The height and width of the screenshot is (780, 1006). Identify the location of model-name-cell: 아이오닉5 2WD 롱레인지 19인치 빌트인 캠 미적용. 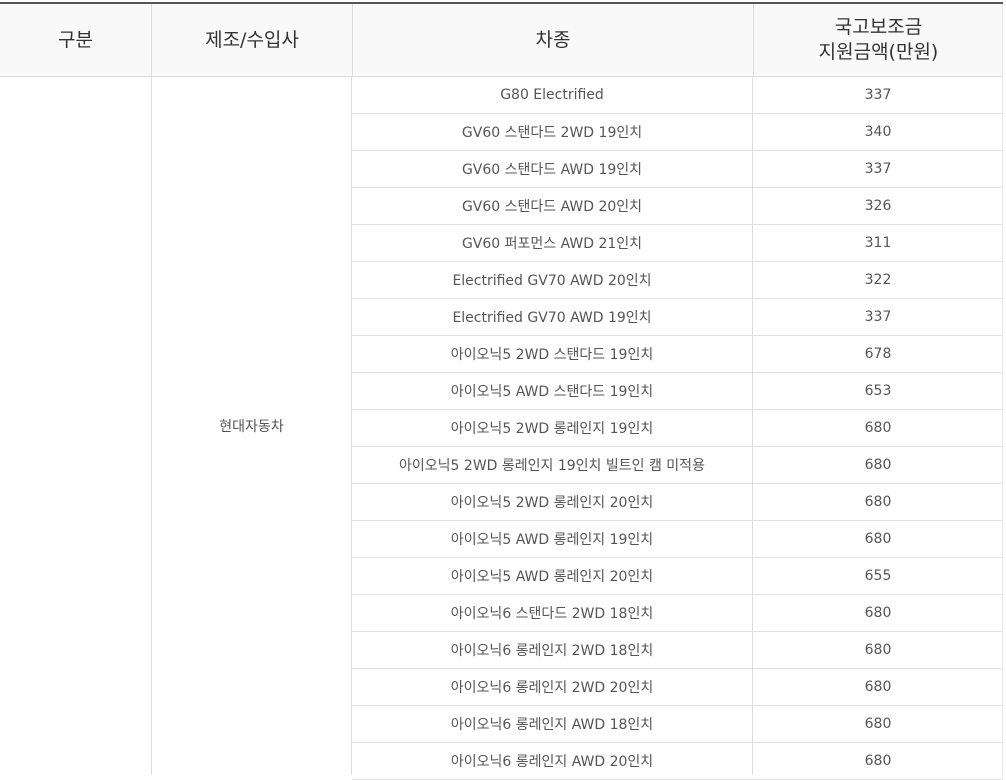
(552, 466).